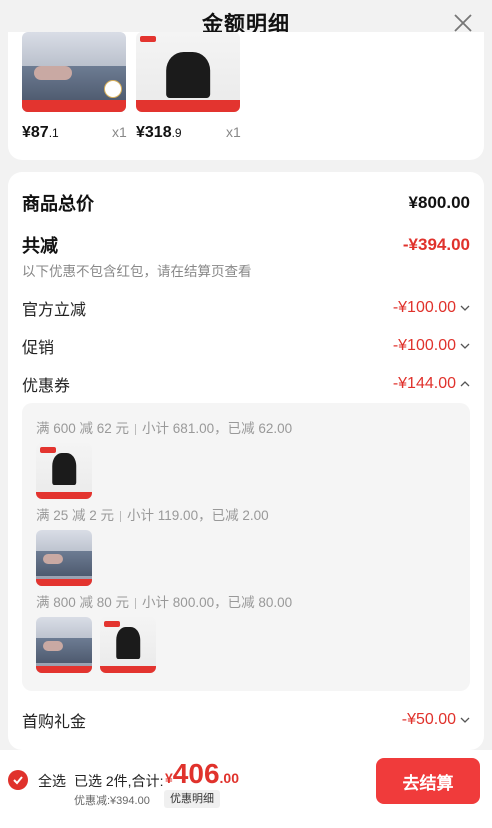 The height and width of the screenshot is (828, 492). What do you see at coordinates (465, 384) in the screenshot?
I see `chevron-up-icon` at bounding box center [465, 384].